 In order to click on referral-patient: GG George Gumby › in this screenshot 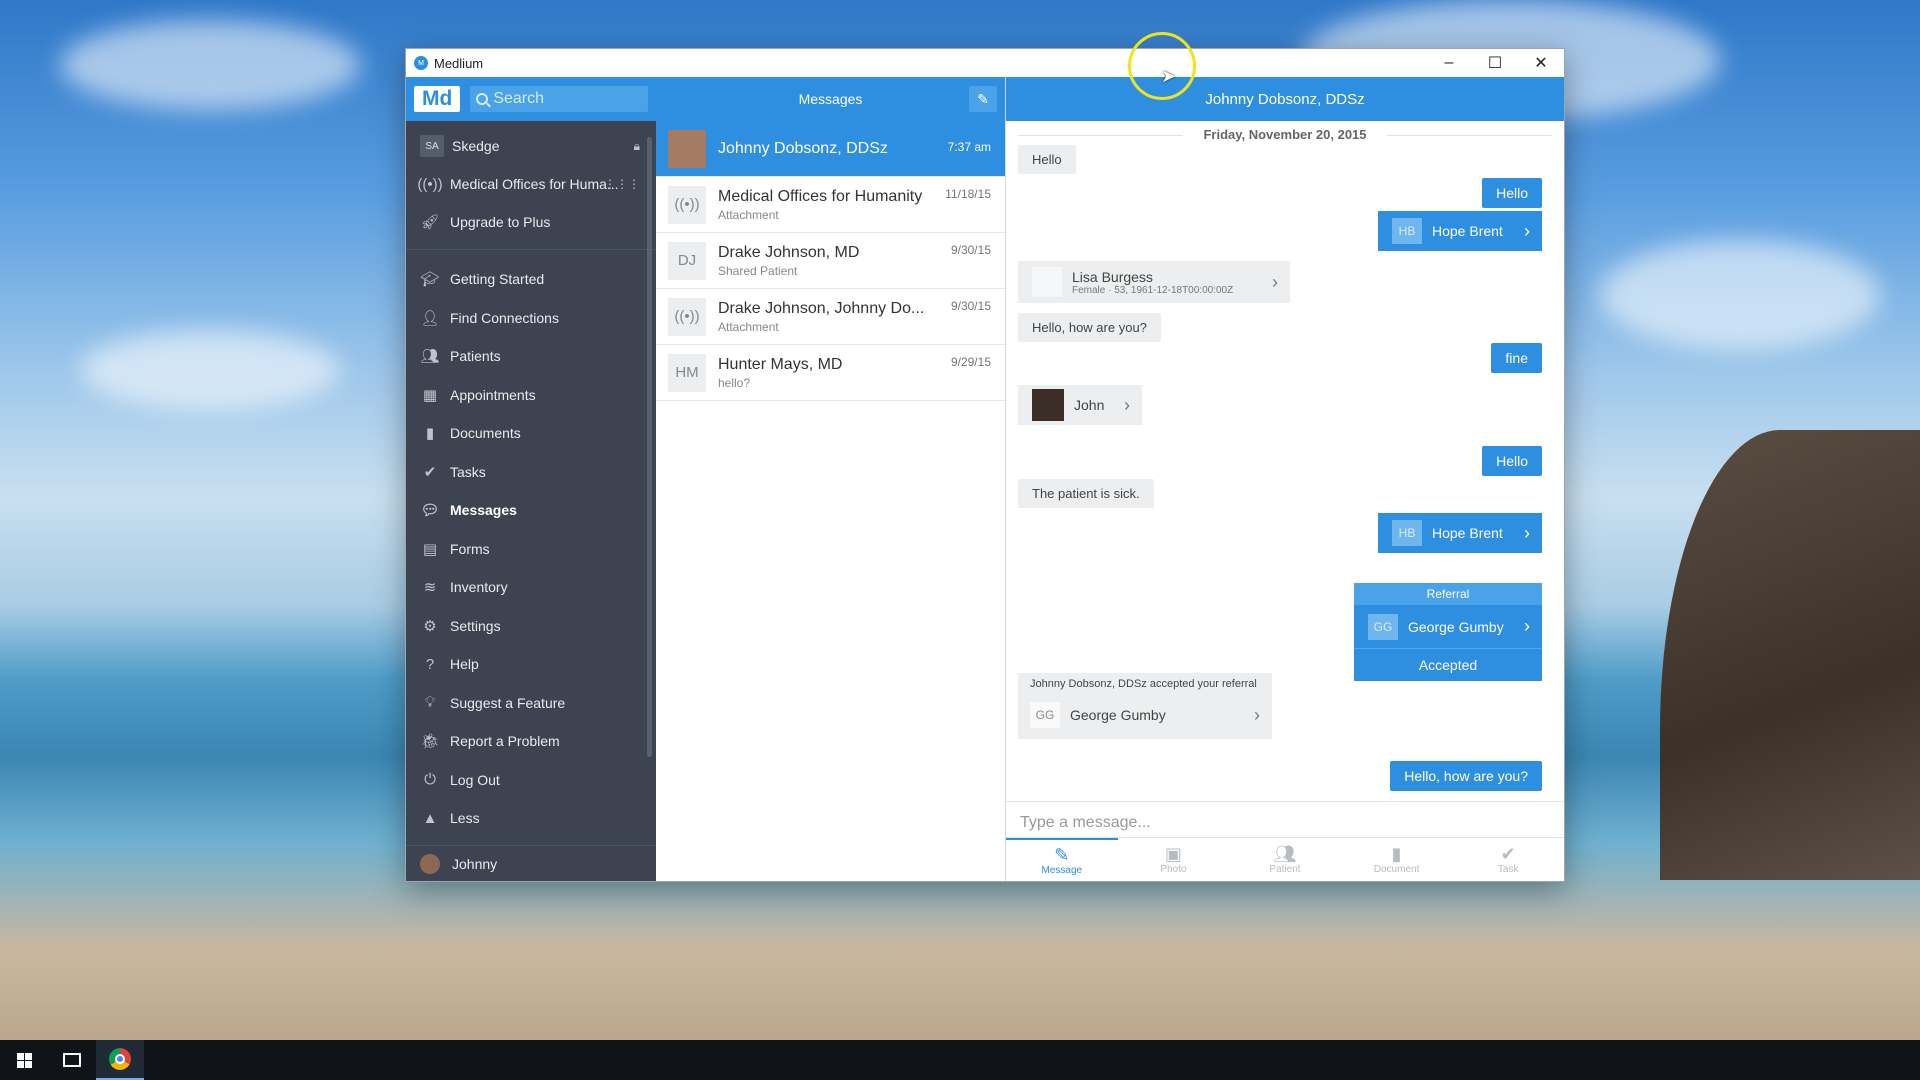, I will do `click(1448, 627)`.